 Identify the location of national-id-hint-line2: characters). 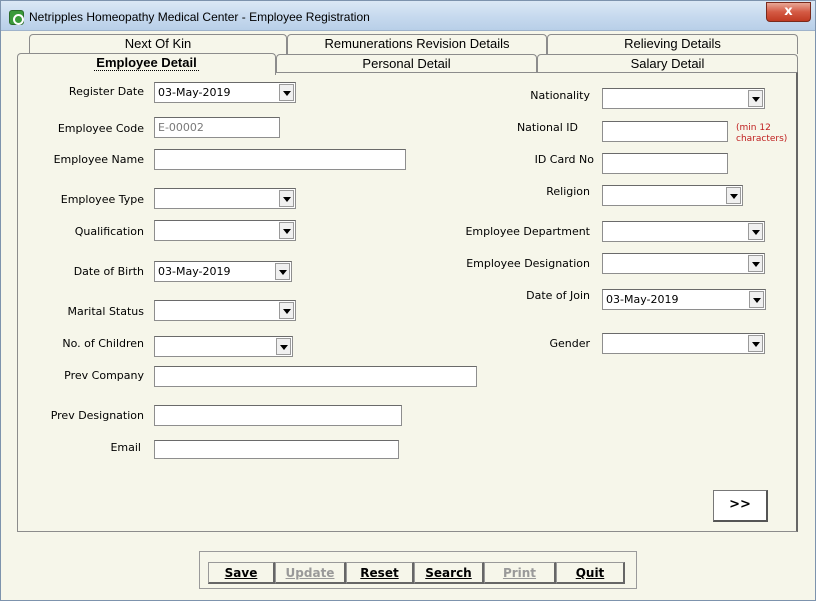
(762, 139).